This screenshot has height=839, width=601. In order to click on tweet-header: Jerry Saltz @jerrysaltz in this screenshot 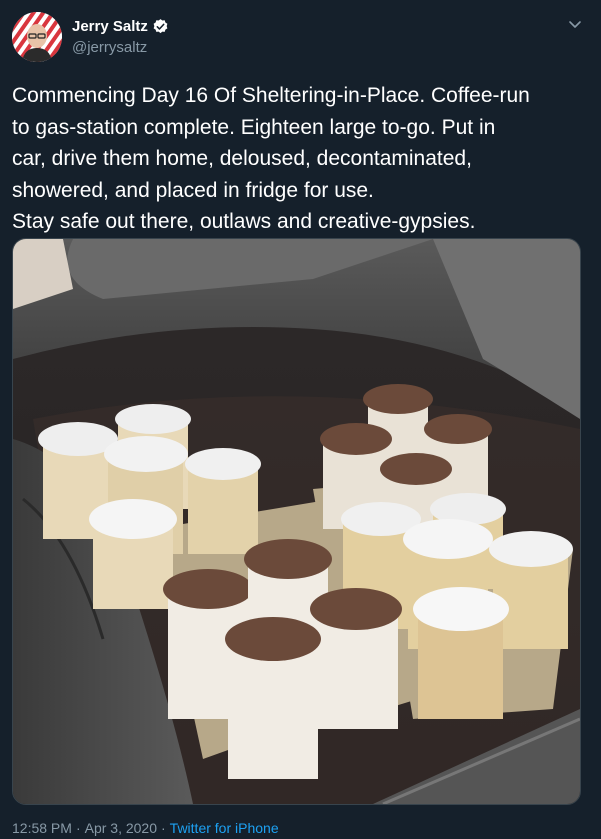, I will do `click(300, 38)`.